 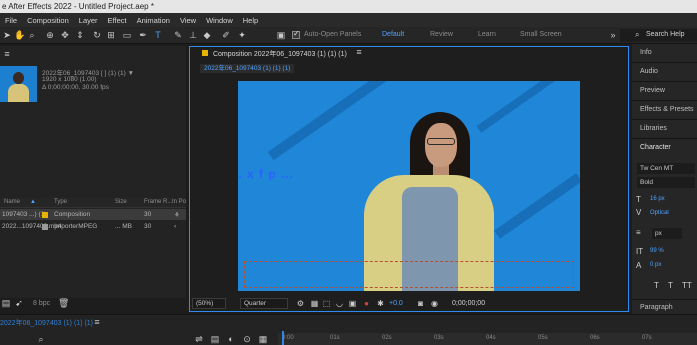 I want to click on menu-animation: Animation, so click(x=153, y=20).